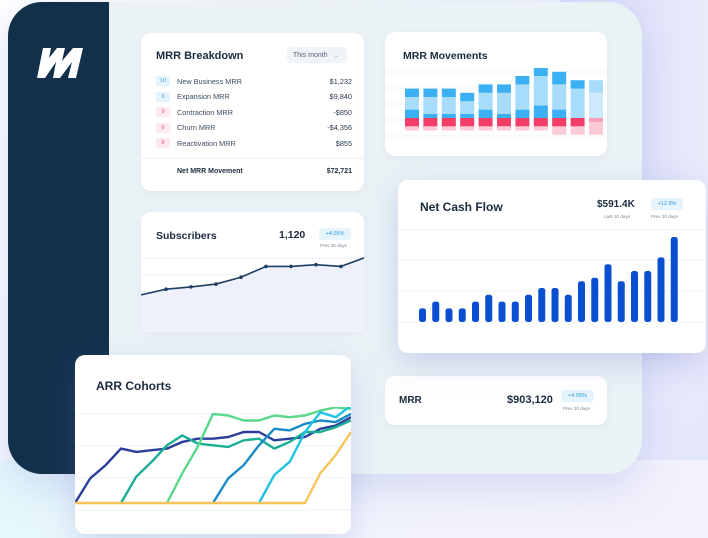 The height and width of the screenshot is (538, 708). Describe the element at coordinates (461, 207) in the screenshot. I see `net-cash-flow-title: Net Cash Flow` at that location.